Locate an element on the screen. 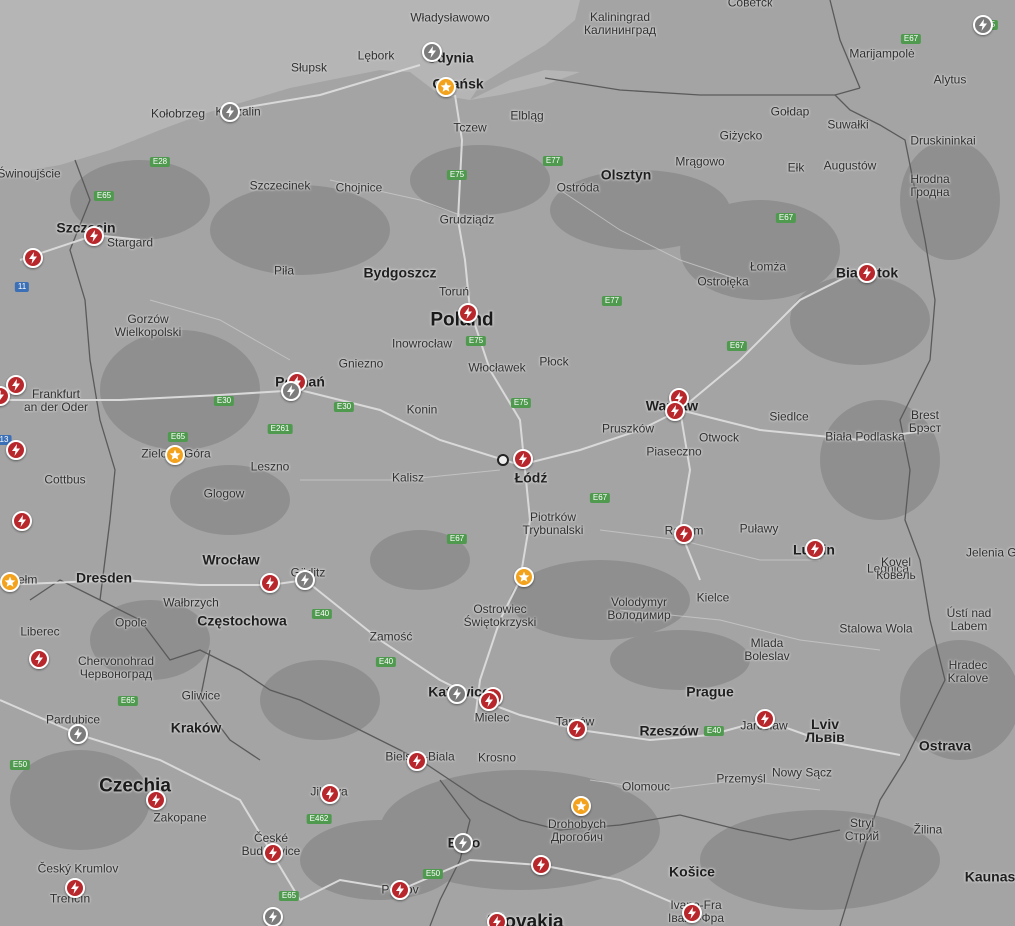 This screenshot has height=926, width=1015. city-label: Piła is located at coordinates (284, 270).